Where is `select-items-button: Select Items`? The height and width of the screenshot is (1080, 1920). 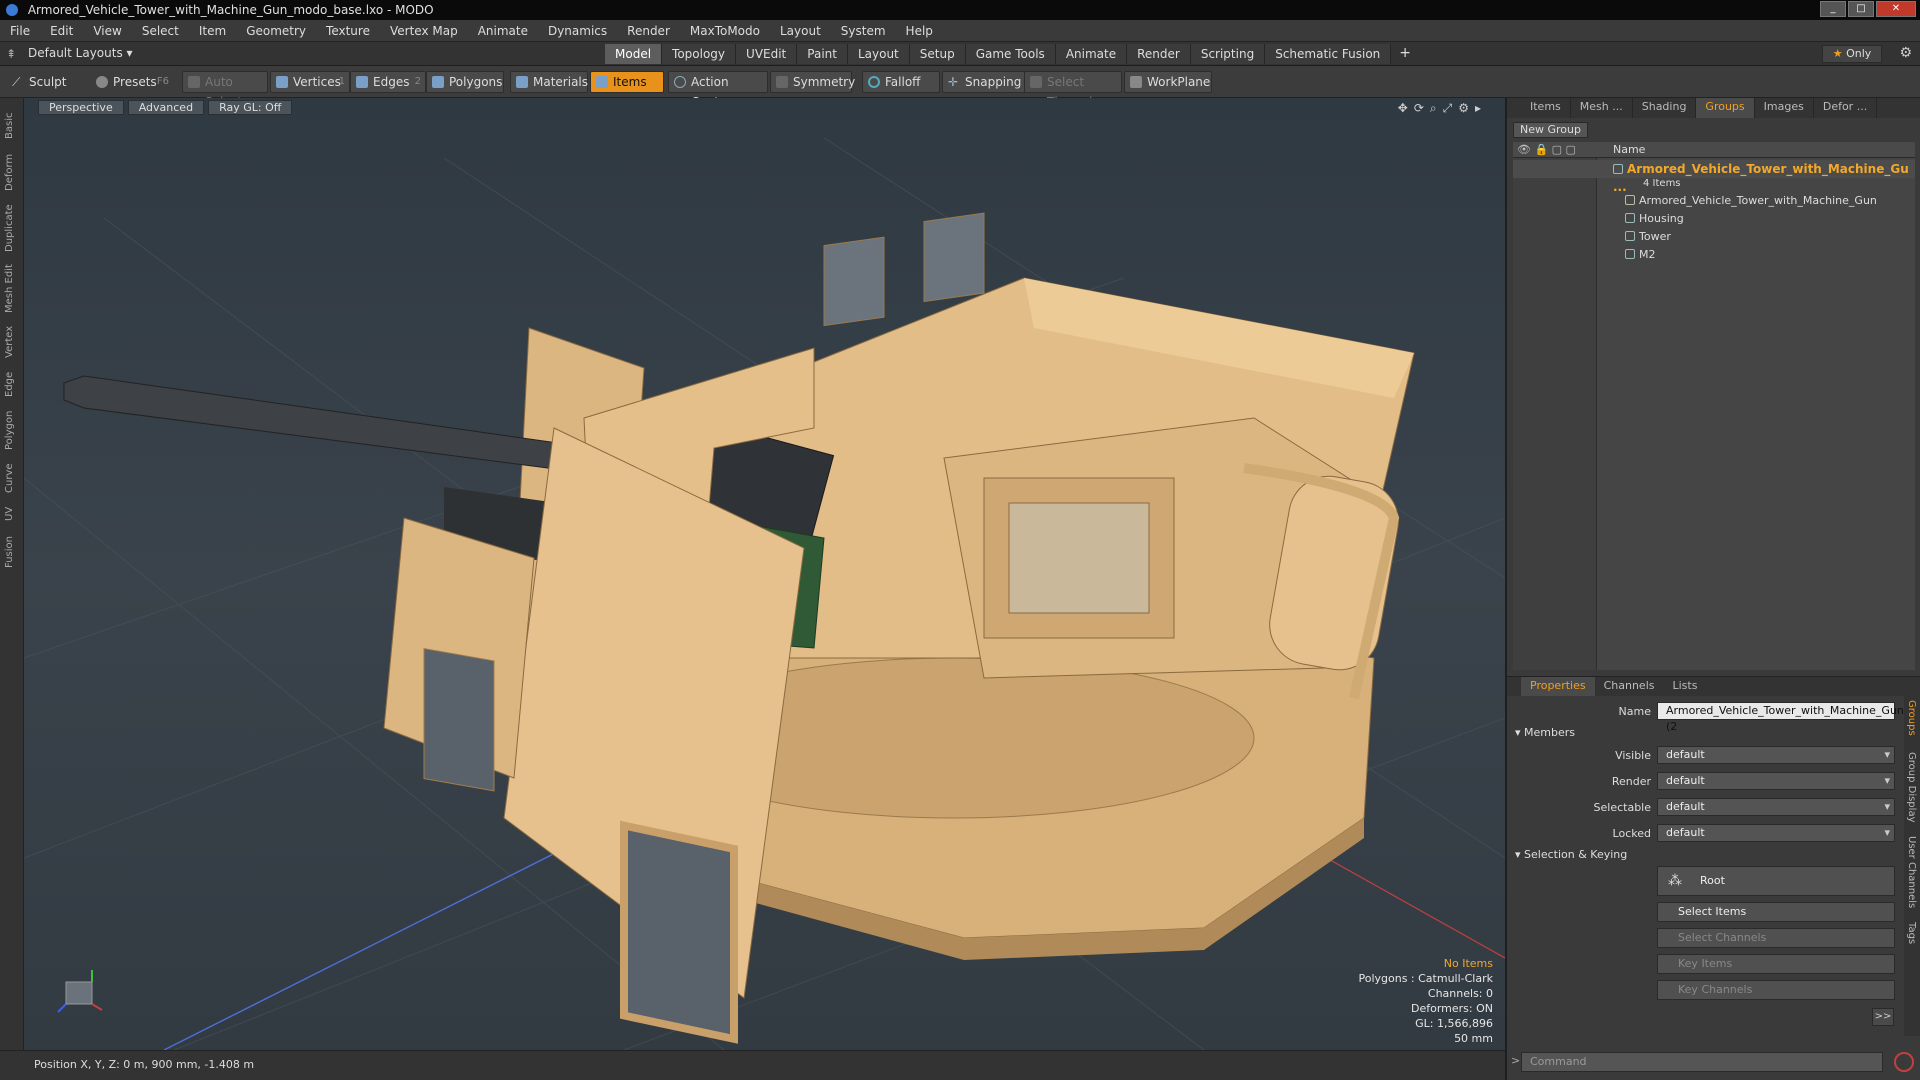
select-items-button: Select Items is located at coordinates (1776, 912).